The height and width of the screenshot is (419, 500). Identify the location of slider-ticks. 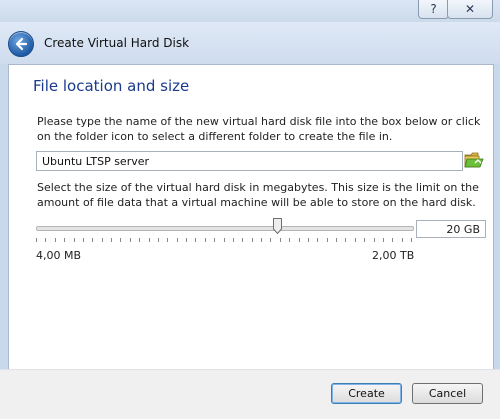
(224, 241).